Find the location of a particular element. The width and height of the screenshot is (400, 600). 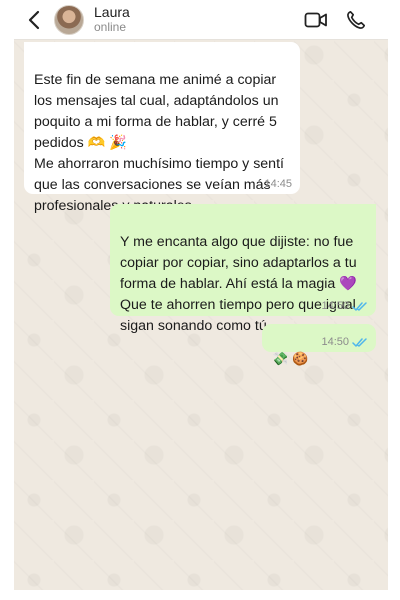

message-meta: 14:45 is located at coordinates (278, 184).